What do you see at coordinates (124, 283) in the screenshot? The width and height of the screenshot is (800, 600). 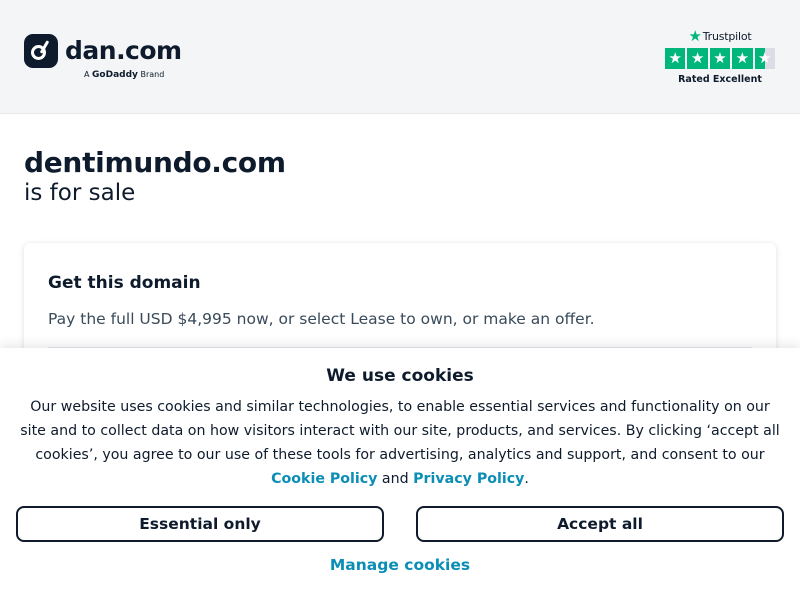 I see `card-title: Get this domain` at bounding box center [124, 283].